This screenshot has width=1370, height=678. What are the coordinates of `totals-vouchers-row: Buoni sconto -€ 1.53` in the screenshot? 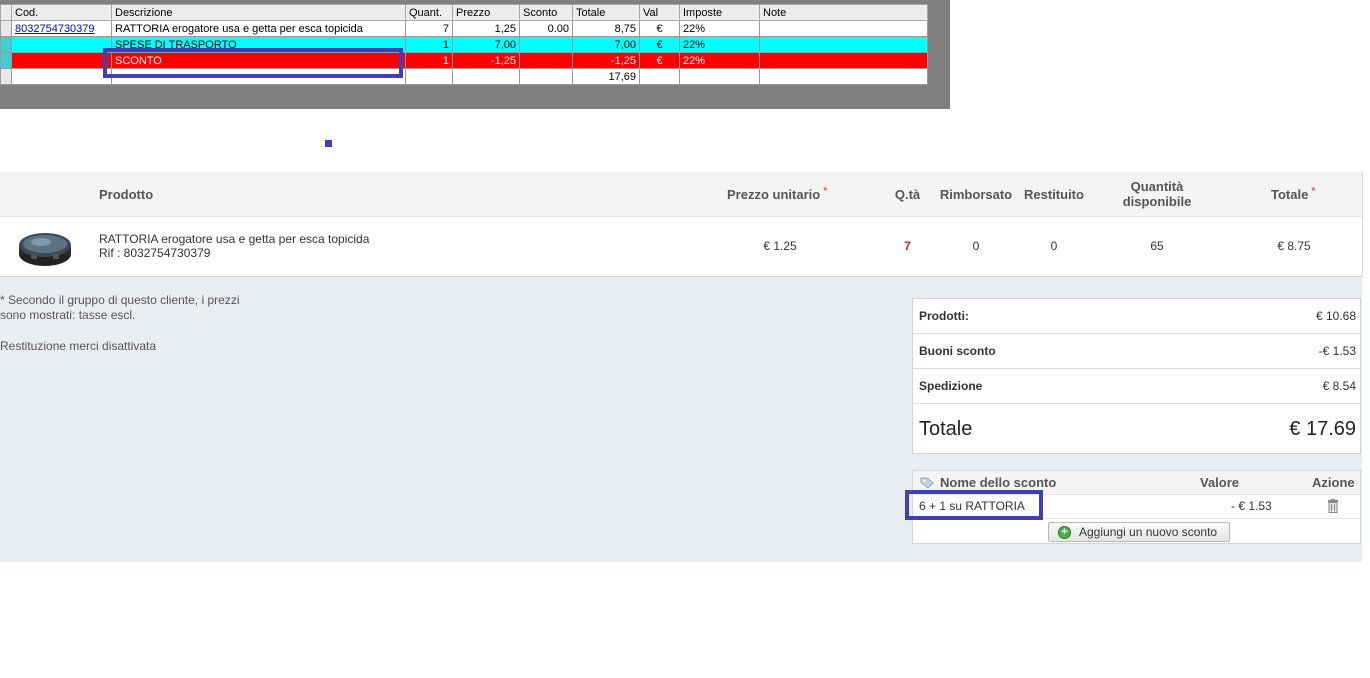 It's located at (1136, 351).